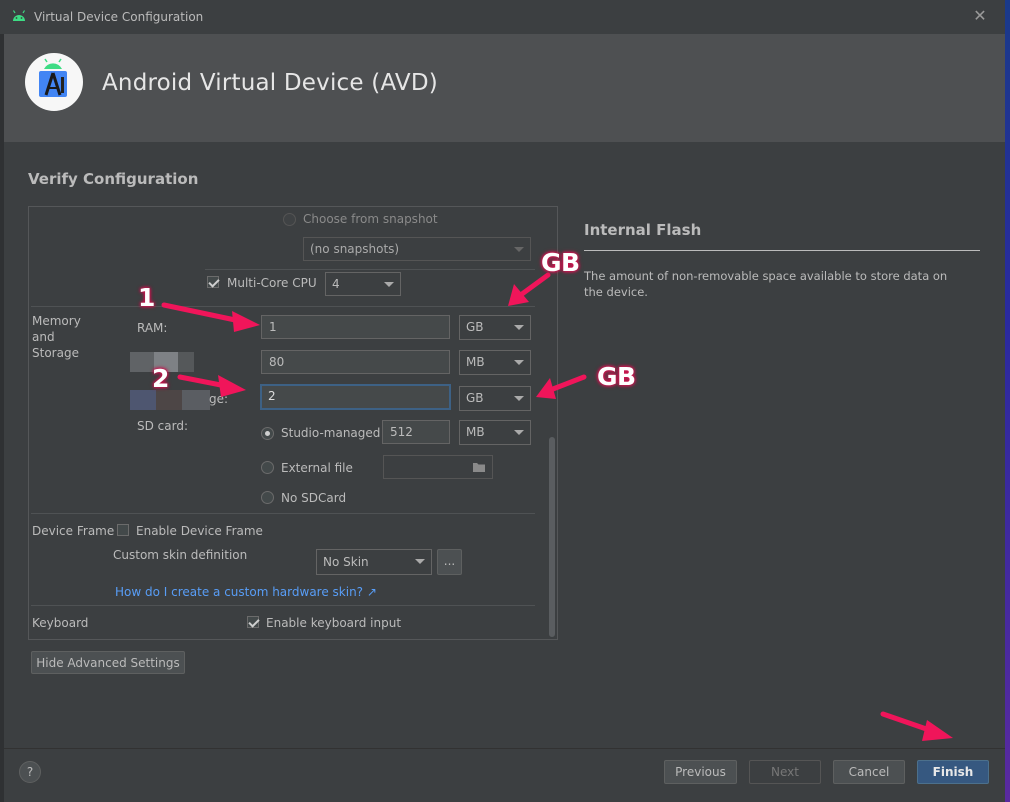 This screenshot has height=802, width=1010. I want to click on arrow-2-head, so click(232, 386).